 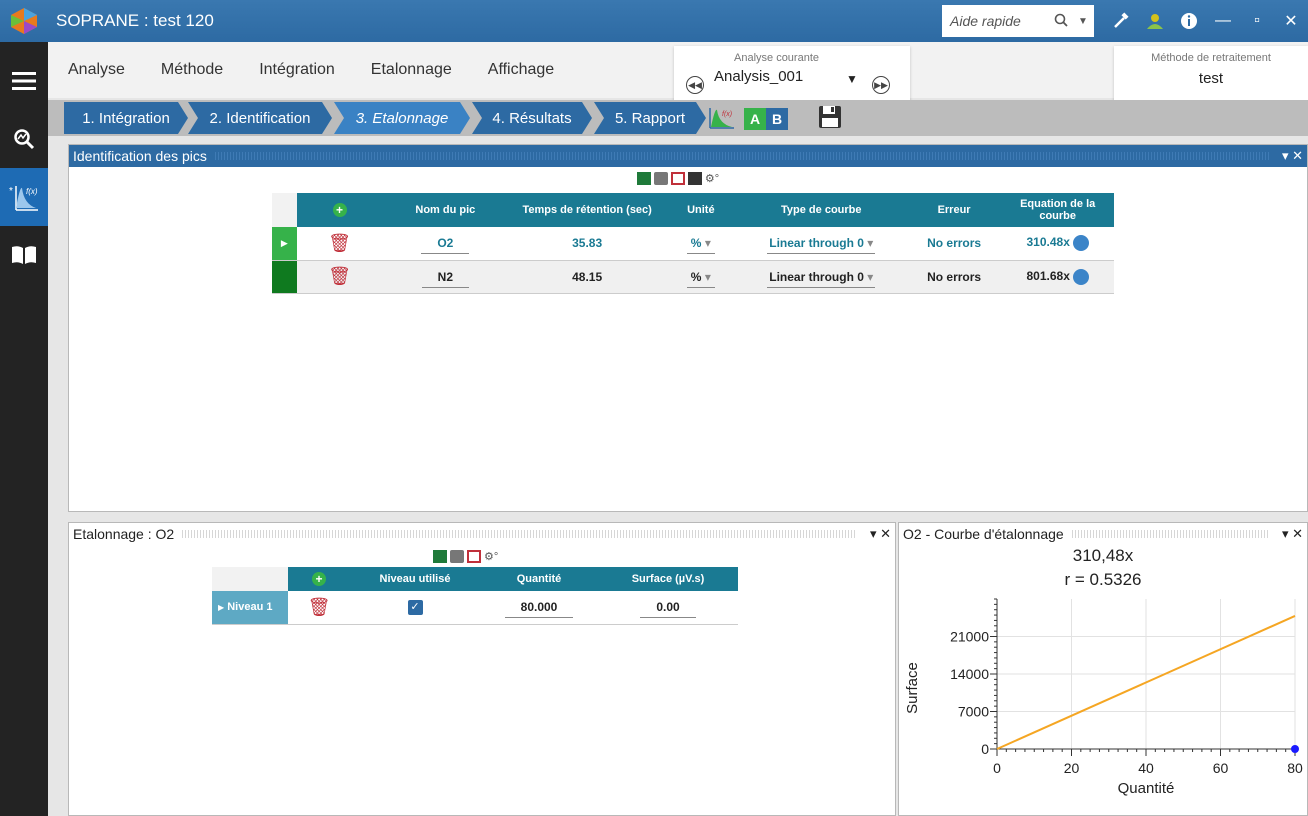 What do you see at coordinates (777, 119) in the screenshot?
I see `b-button: B` at bounding box center [777, 119].